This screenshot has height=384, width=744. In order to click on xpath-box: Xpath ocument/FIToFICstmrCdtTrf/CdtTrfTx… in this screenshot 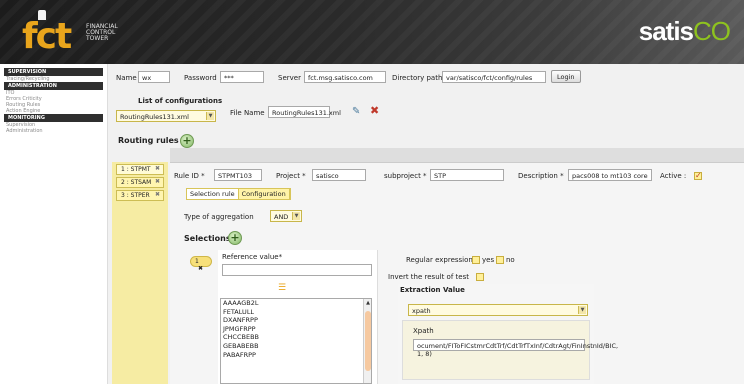, I will do `click(510, 350)`.